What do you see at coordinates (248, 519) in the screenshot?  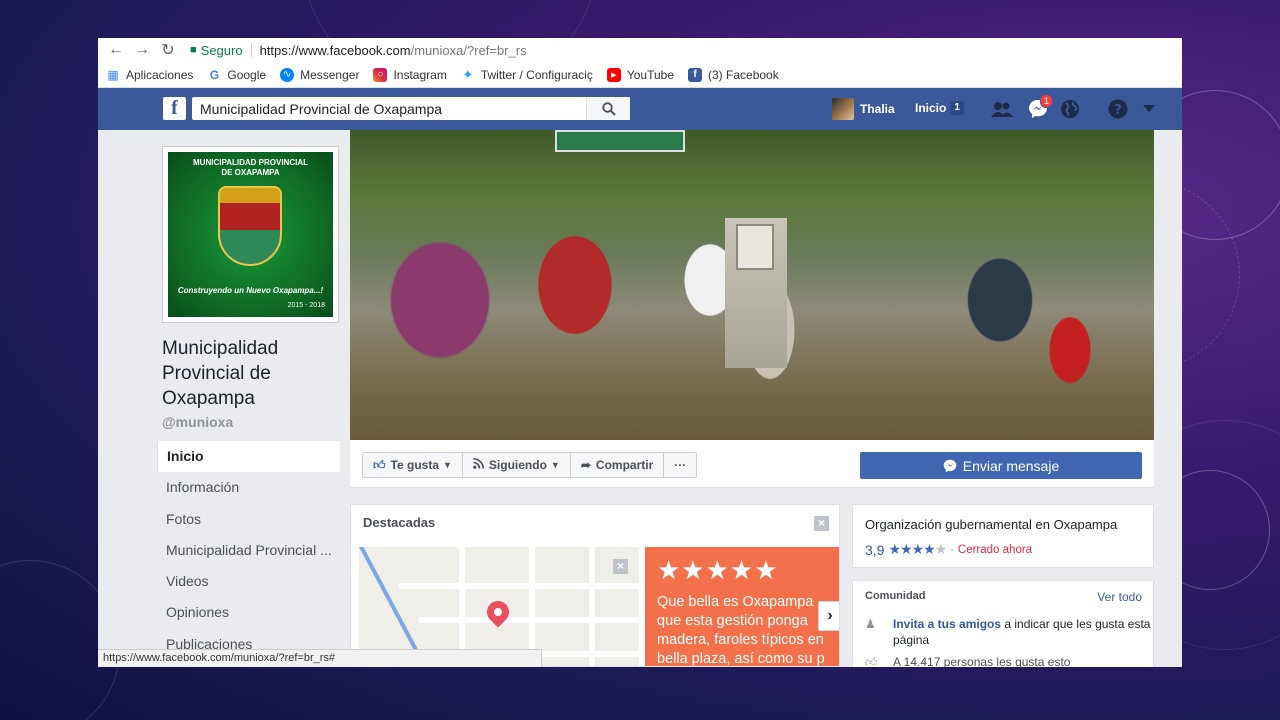 I see `nav-item-fotos: Fotos` at bounding box center [248, 519].